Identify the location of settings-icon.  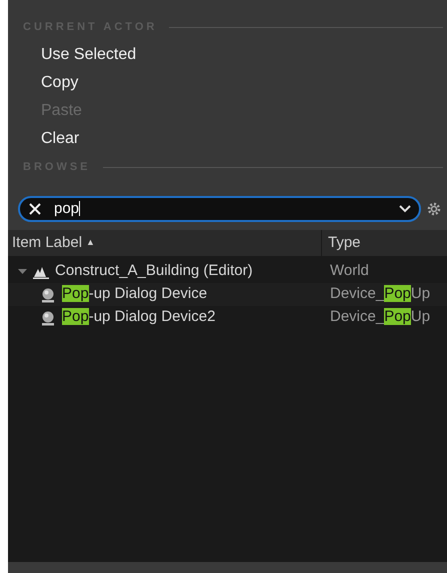
(434, 209).